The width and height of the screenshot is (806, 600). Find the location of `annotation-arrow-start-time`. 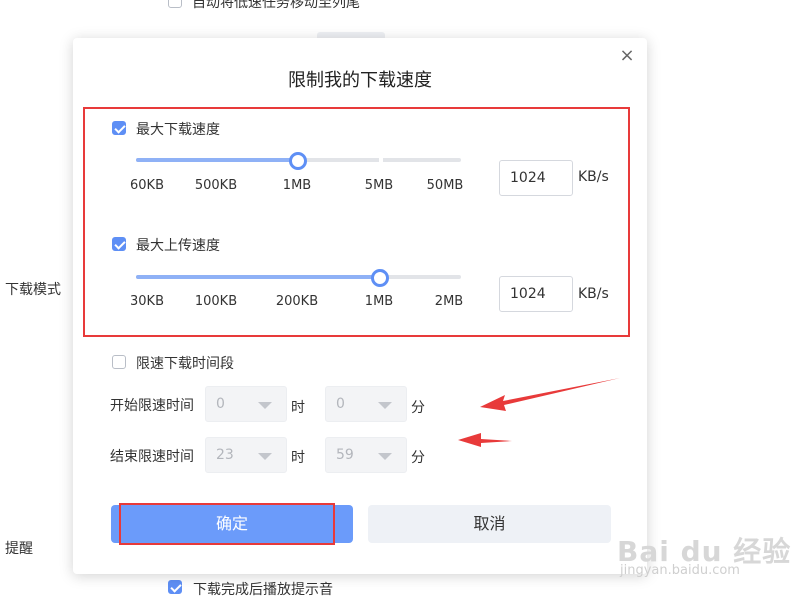

annotation-arrow-start-time is located at coordinates (550, 394).